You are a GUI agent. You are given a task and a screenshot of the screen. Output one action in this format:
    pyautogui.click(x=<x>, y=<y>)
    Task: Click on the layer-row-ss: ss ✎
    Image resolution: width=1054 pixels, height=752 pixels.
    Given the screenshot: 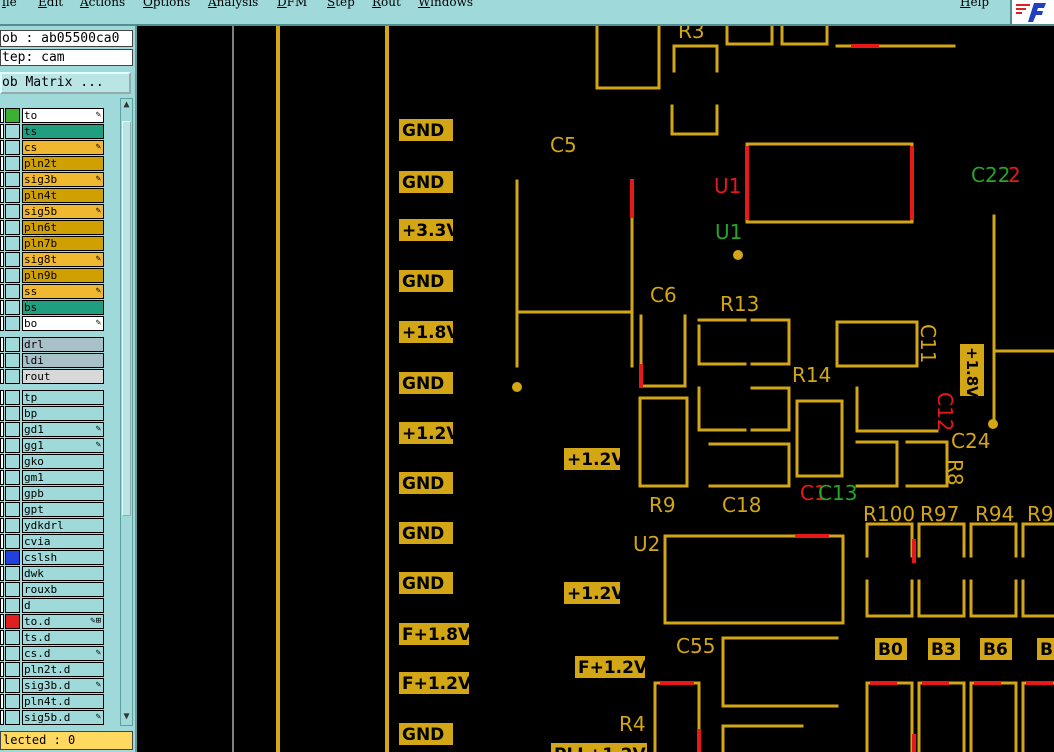 What is the action you would take?
    pyautogui.click(x=59, y=291)
    